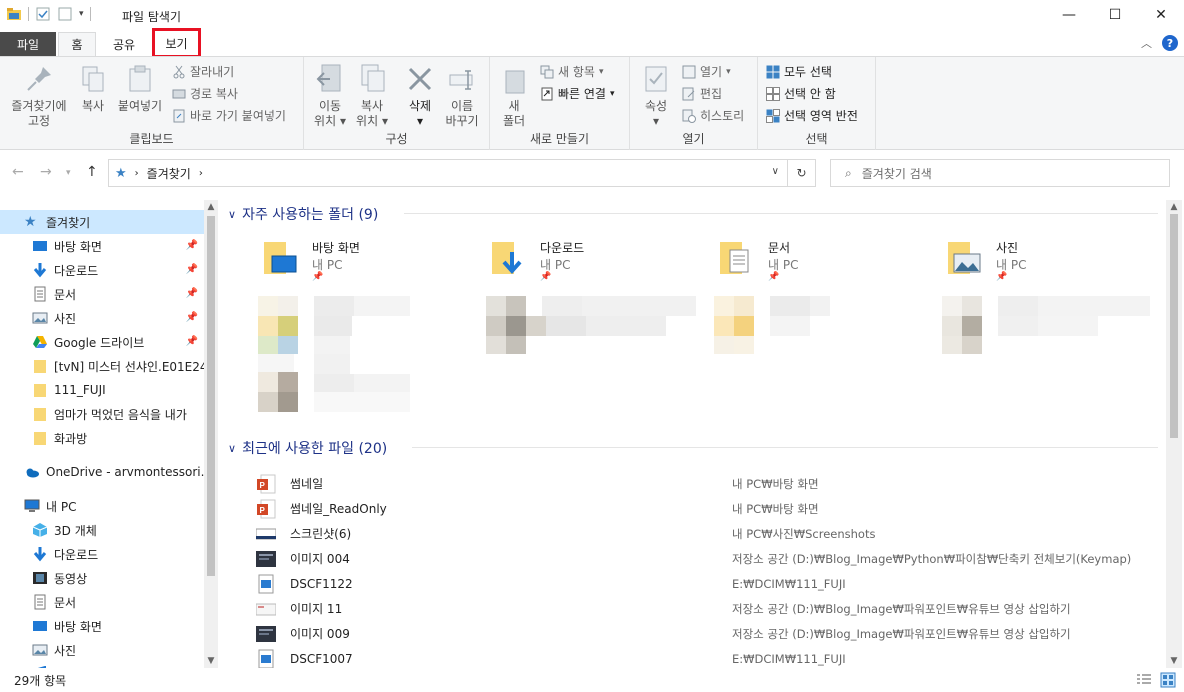  Describe the element at coordinates (702, 93) in the screenshot. I see `edit-button: 편집` at that location.